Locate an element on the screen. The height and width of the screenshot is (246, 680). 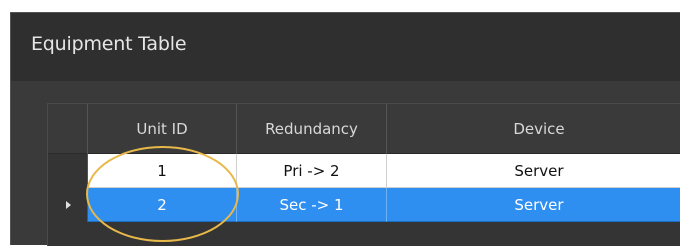
cell-redundancy: Pri -> 2 is located at coordinates (312, 171).